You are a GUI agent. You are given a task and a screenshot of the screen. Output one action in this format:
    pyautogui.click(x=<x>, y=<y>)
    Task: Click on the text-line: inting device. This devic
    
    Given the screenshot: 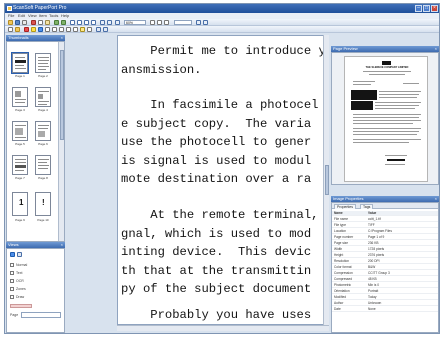 What is the action you would take?
    pyautogui.click(x=216, y=252)
    